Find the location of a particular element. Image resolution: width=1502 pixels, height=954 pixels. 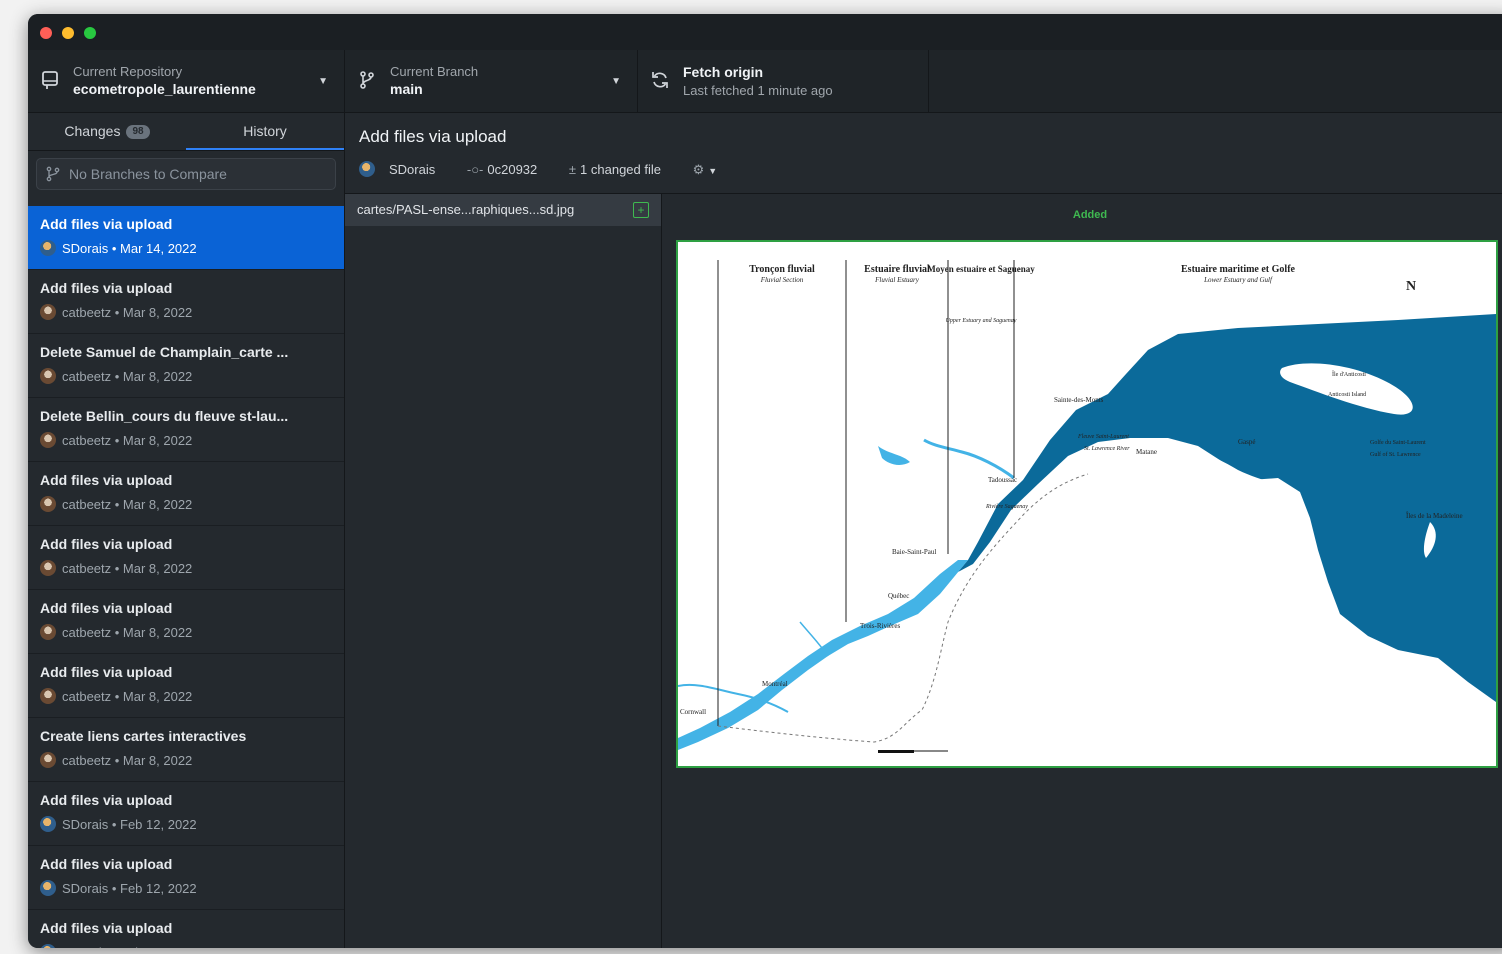

map-place-label: Tadoussac is located at coordinates (1002, 480).